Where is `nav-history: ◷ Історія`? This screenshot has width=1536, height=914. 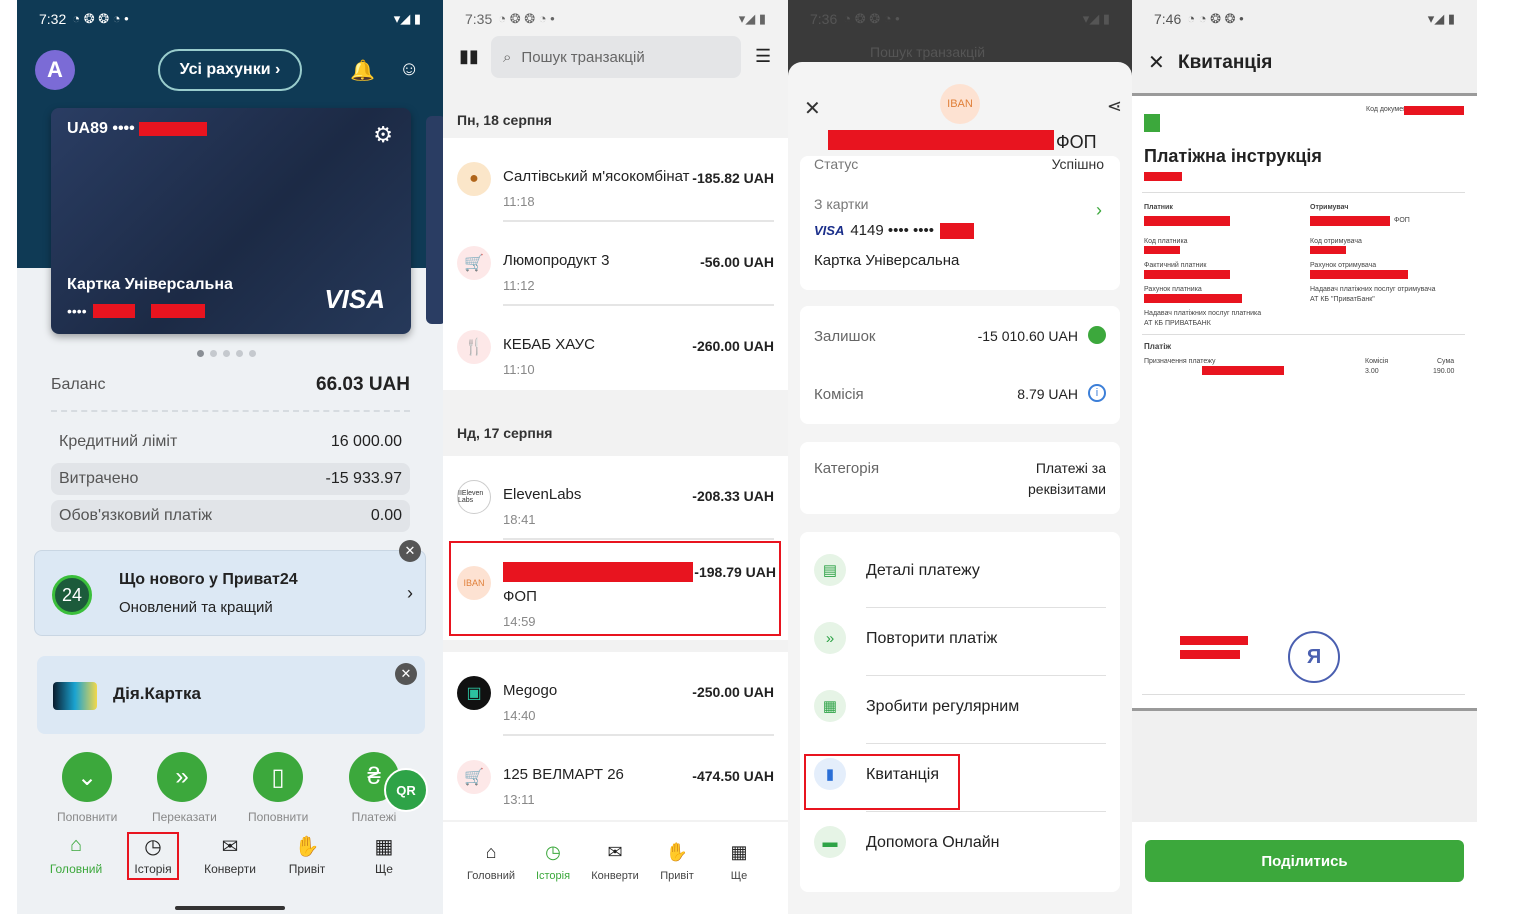
nav-history: ◷ Історія is located at coordinates (553, 862).